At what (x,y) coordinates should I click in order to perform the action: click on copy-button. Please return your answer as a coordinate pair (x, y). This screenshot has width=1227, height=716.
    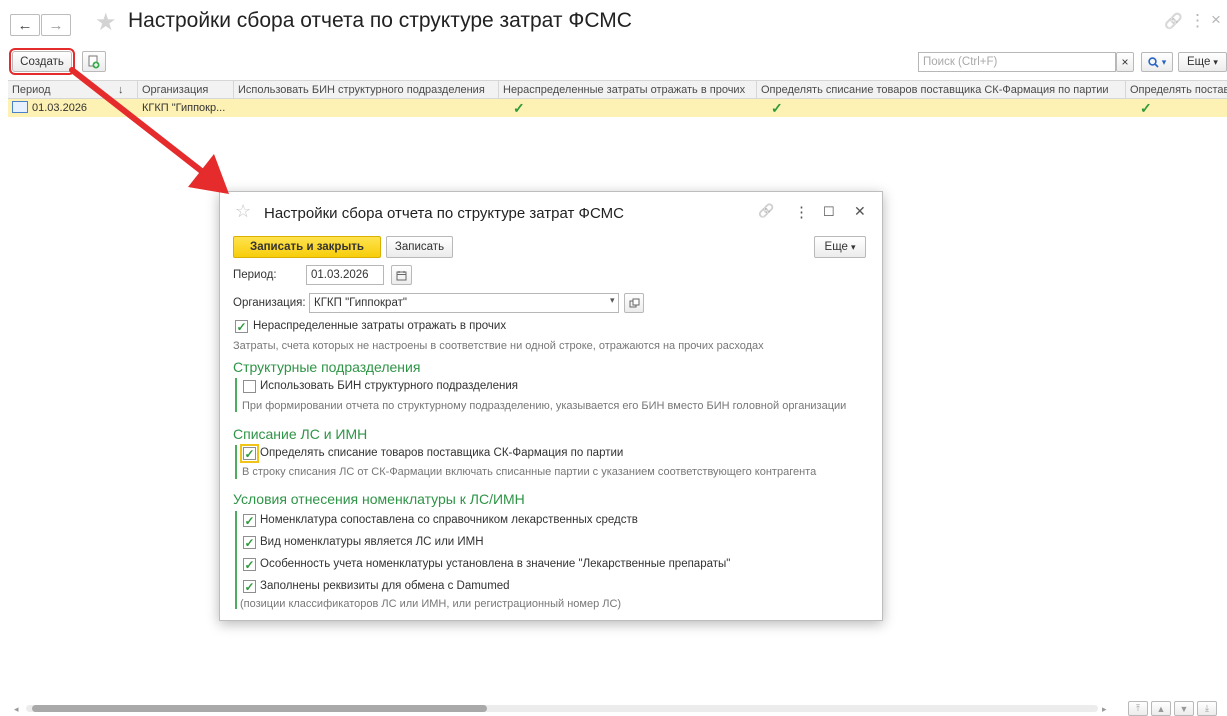
    Looking at the image, I should click on (94, 61).